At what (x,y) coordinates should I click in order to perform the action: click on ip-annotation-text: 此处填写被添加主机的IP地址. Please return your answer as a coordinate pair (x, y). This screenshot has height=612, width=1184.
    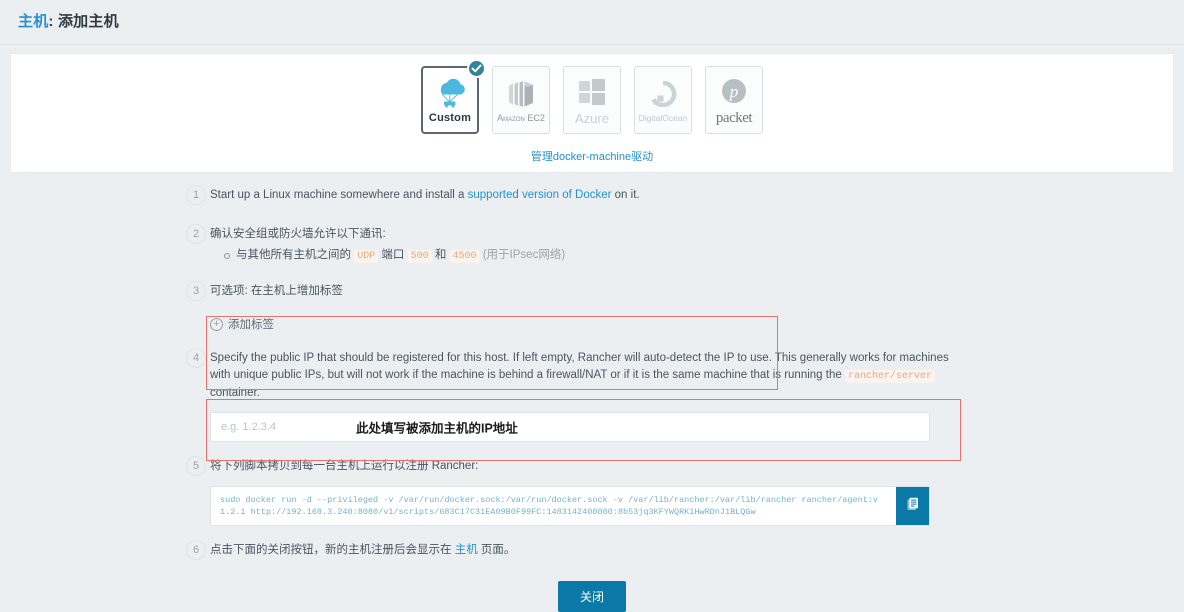
    Looking at the image, I should click on (437, 428).